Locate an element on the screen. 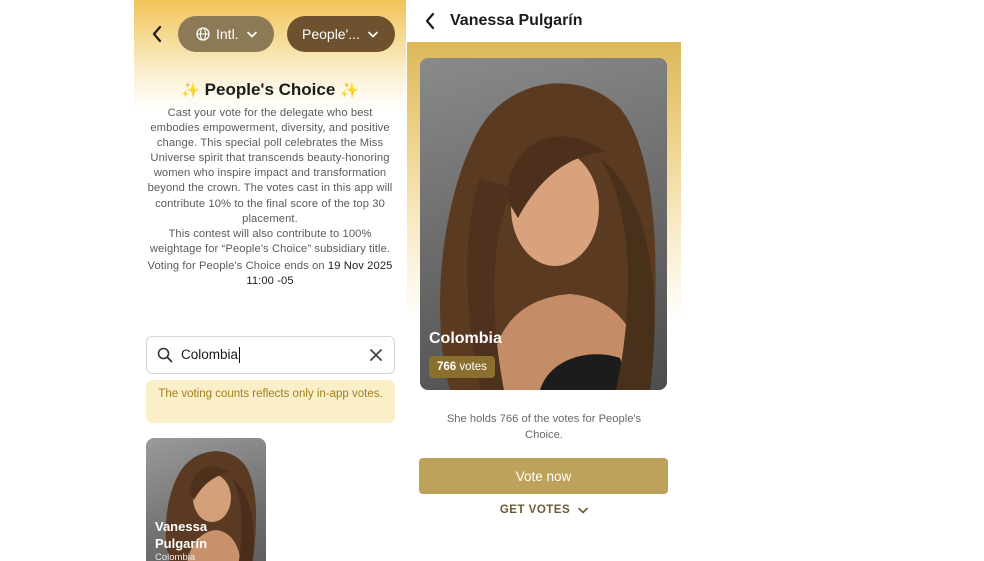 Image resolution: width=984 pixels, height=561 pixels. page-title: ✨ People's Choice ✨ is located at coordinates (270, 90).